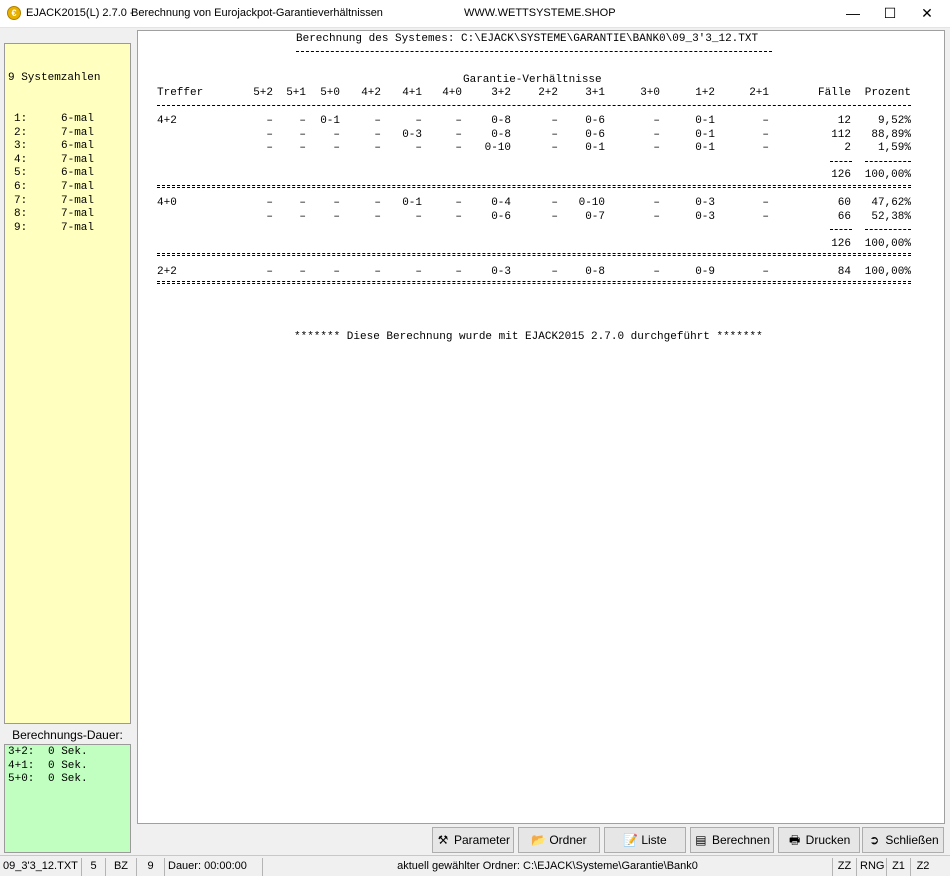  Describe the element at coordinates (887, 93) in the screenshot. I see `column-header: Prozent` at that location.